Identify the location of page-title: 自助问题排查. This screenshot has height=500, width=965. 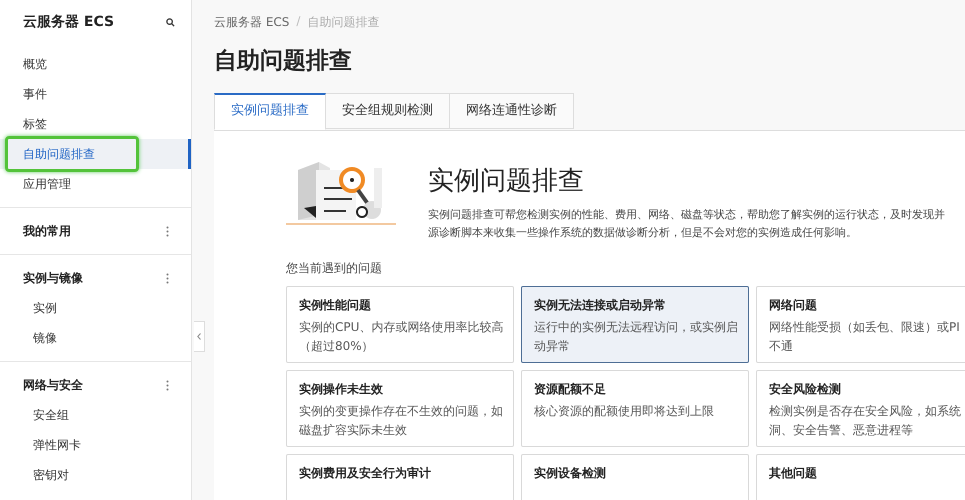
(283, 61).